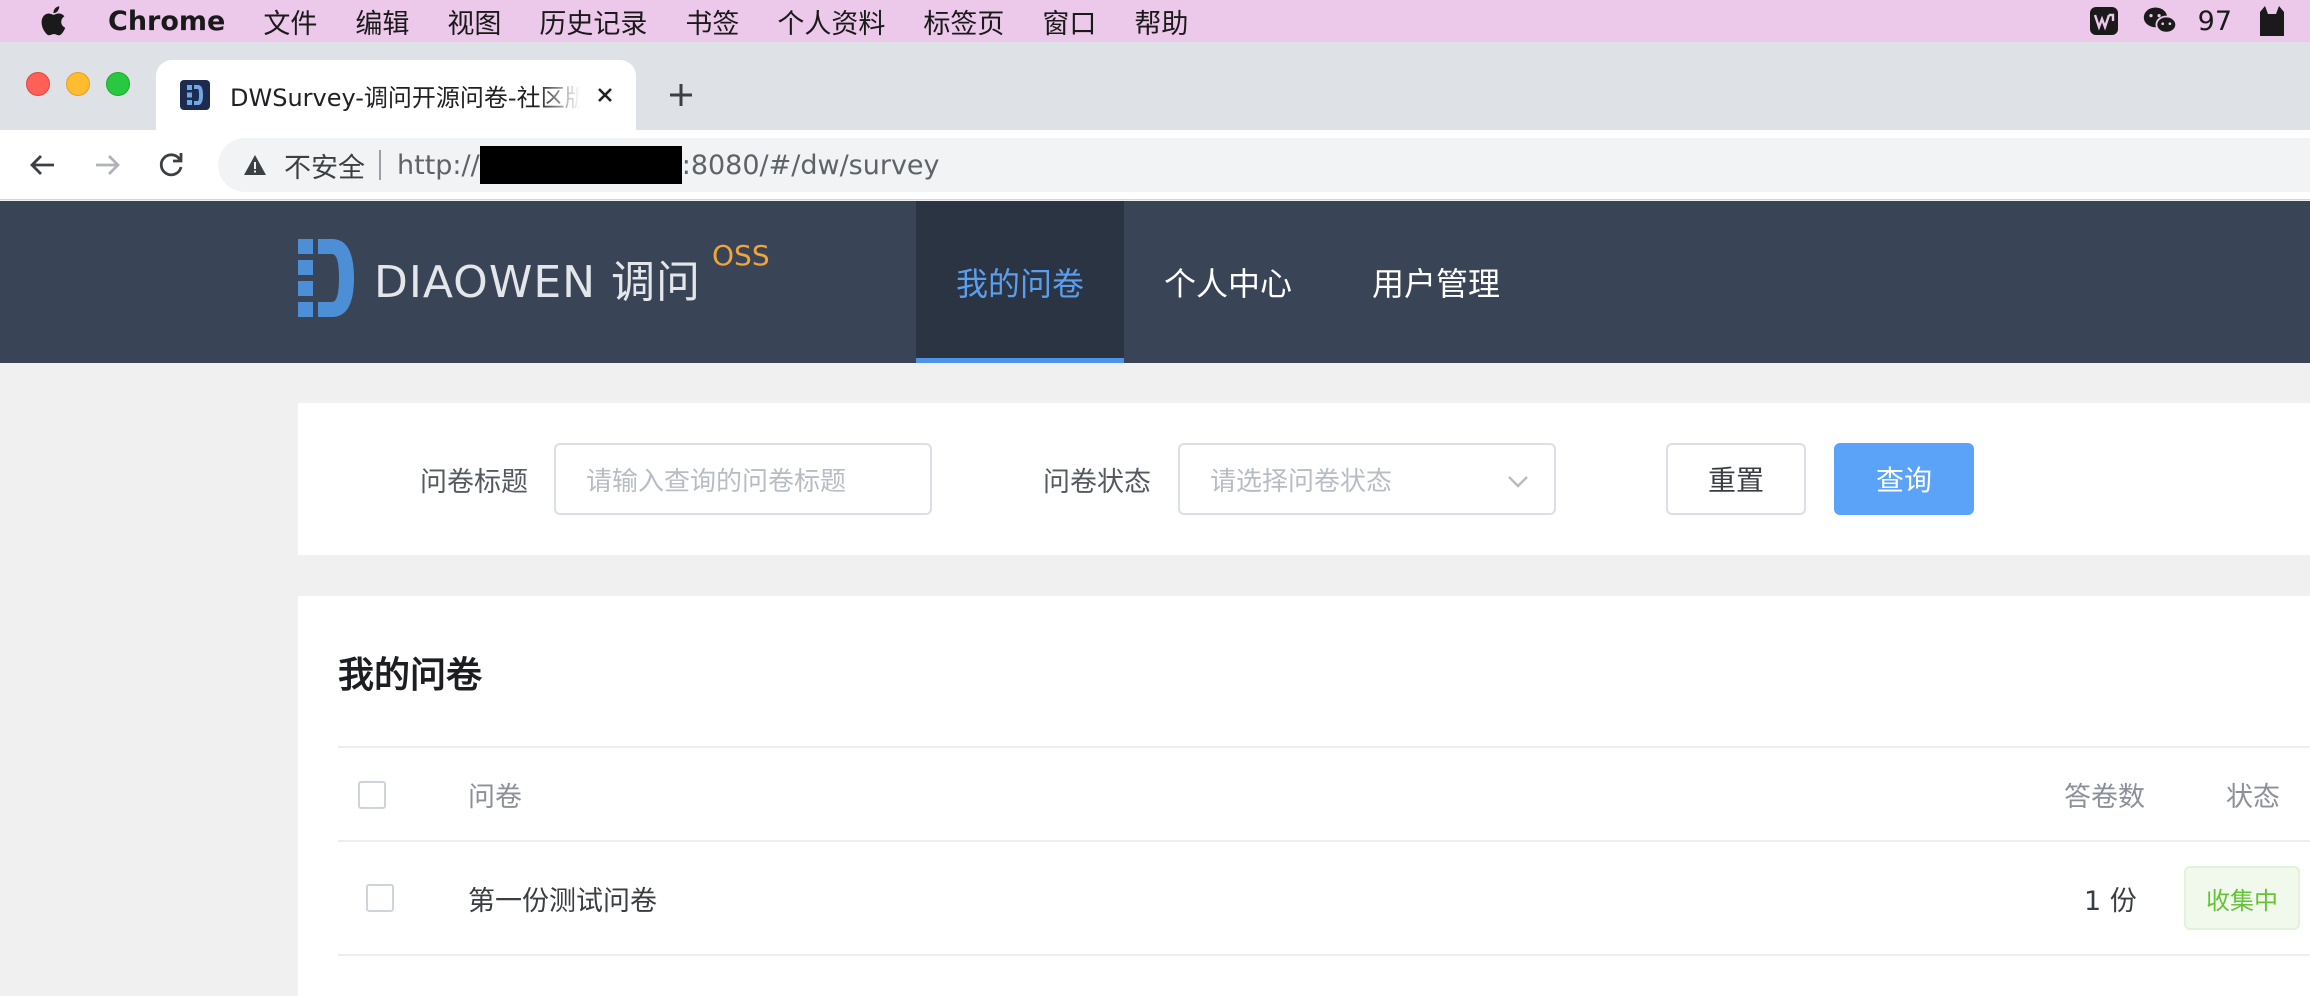  Describe the element at coordinates (716, 481) in the screenshot. I see `survey-title-placeholder: 请输入查询的问卷标题` at that location.